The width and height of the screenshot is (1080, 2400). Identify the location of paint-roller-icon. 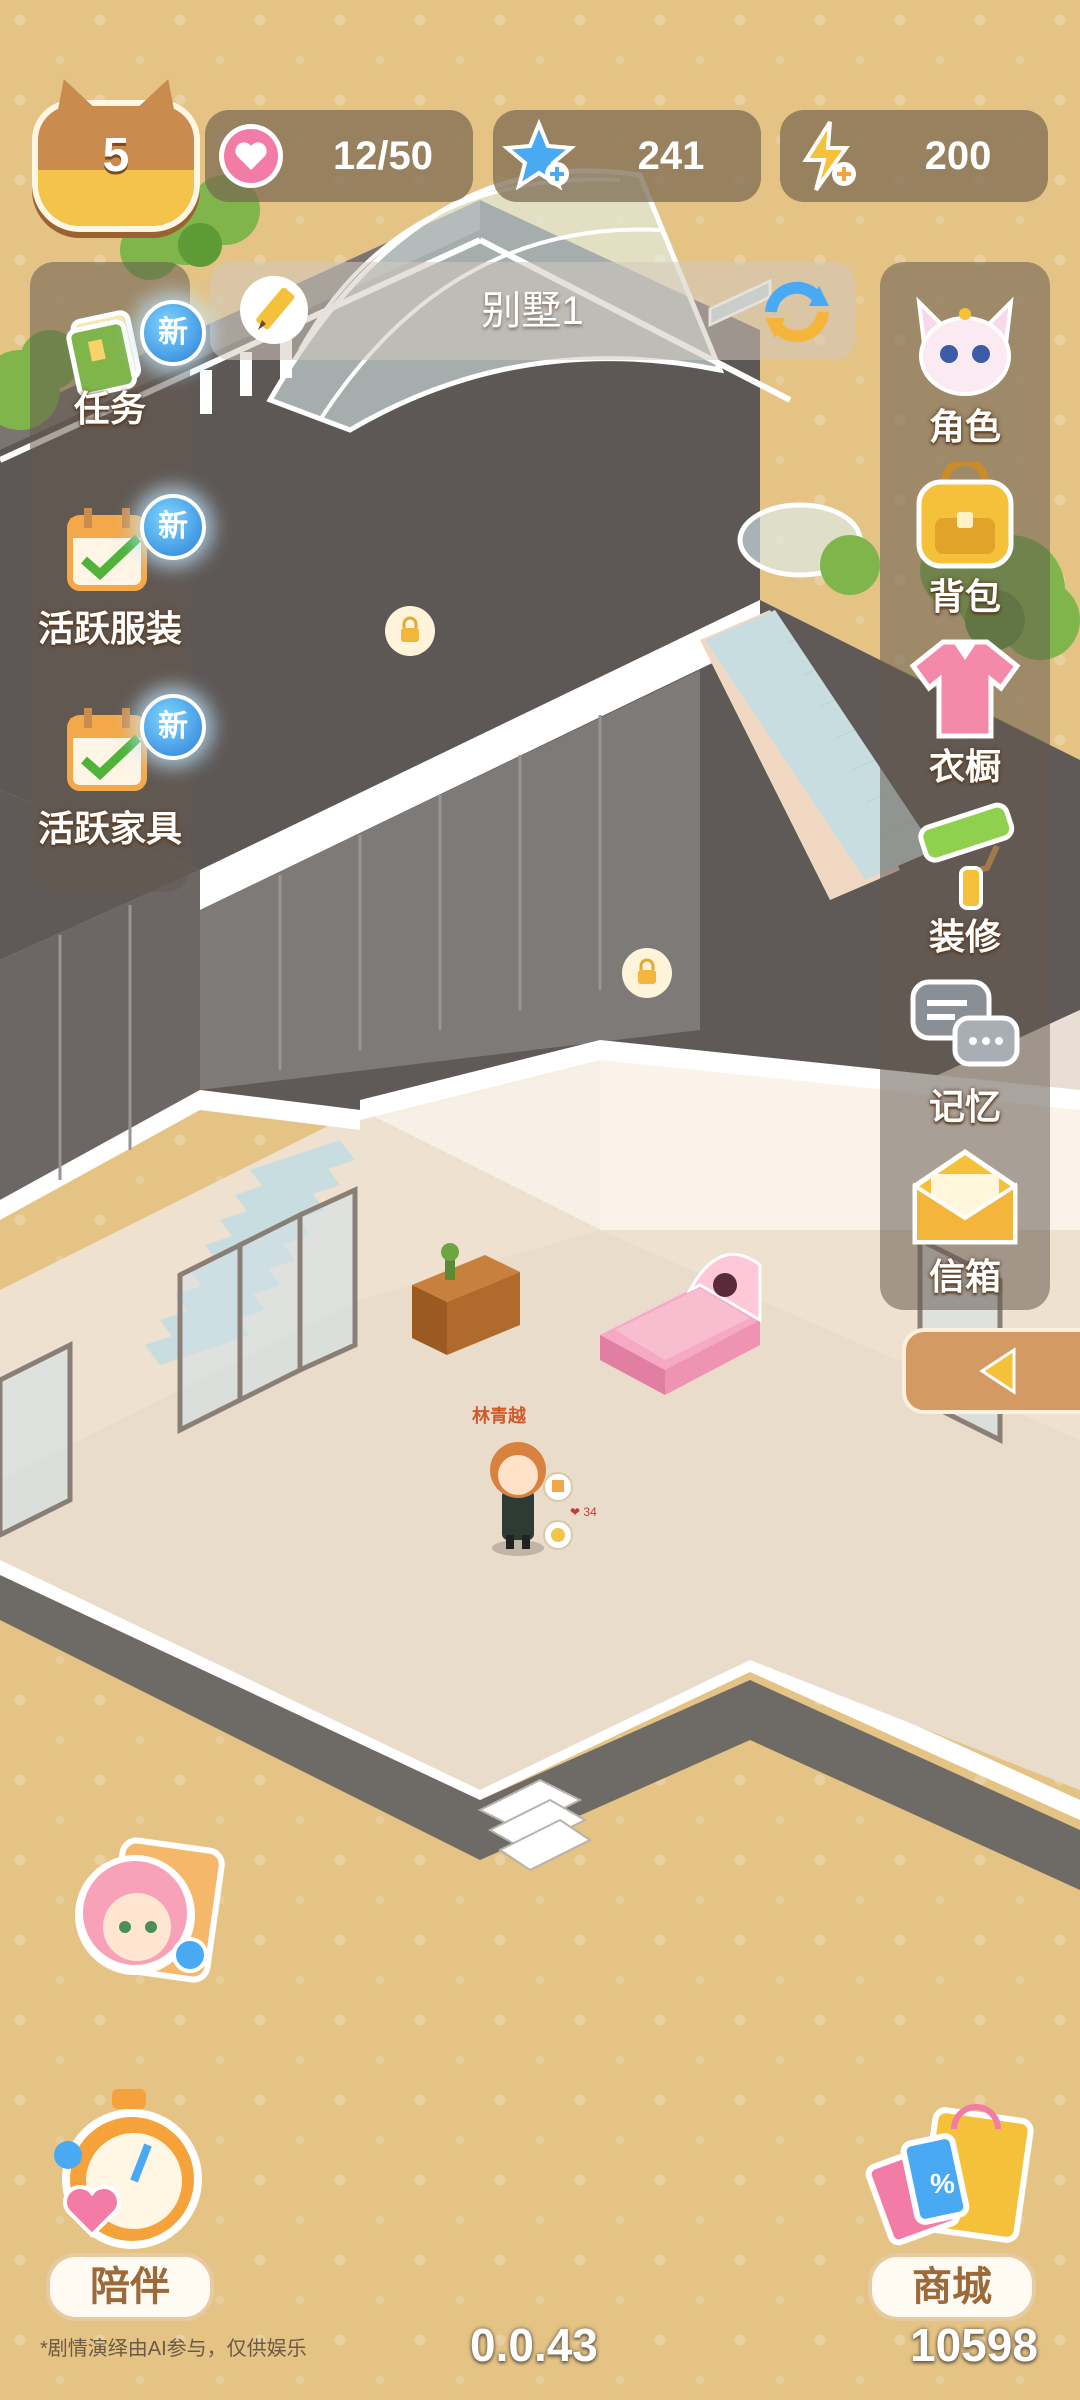
(966, 856).